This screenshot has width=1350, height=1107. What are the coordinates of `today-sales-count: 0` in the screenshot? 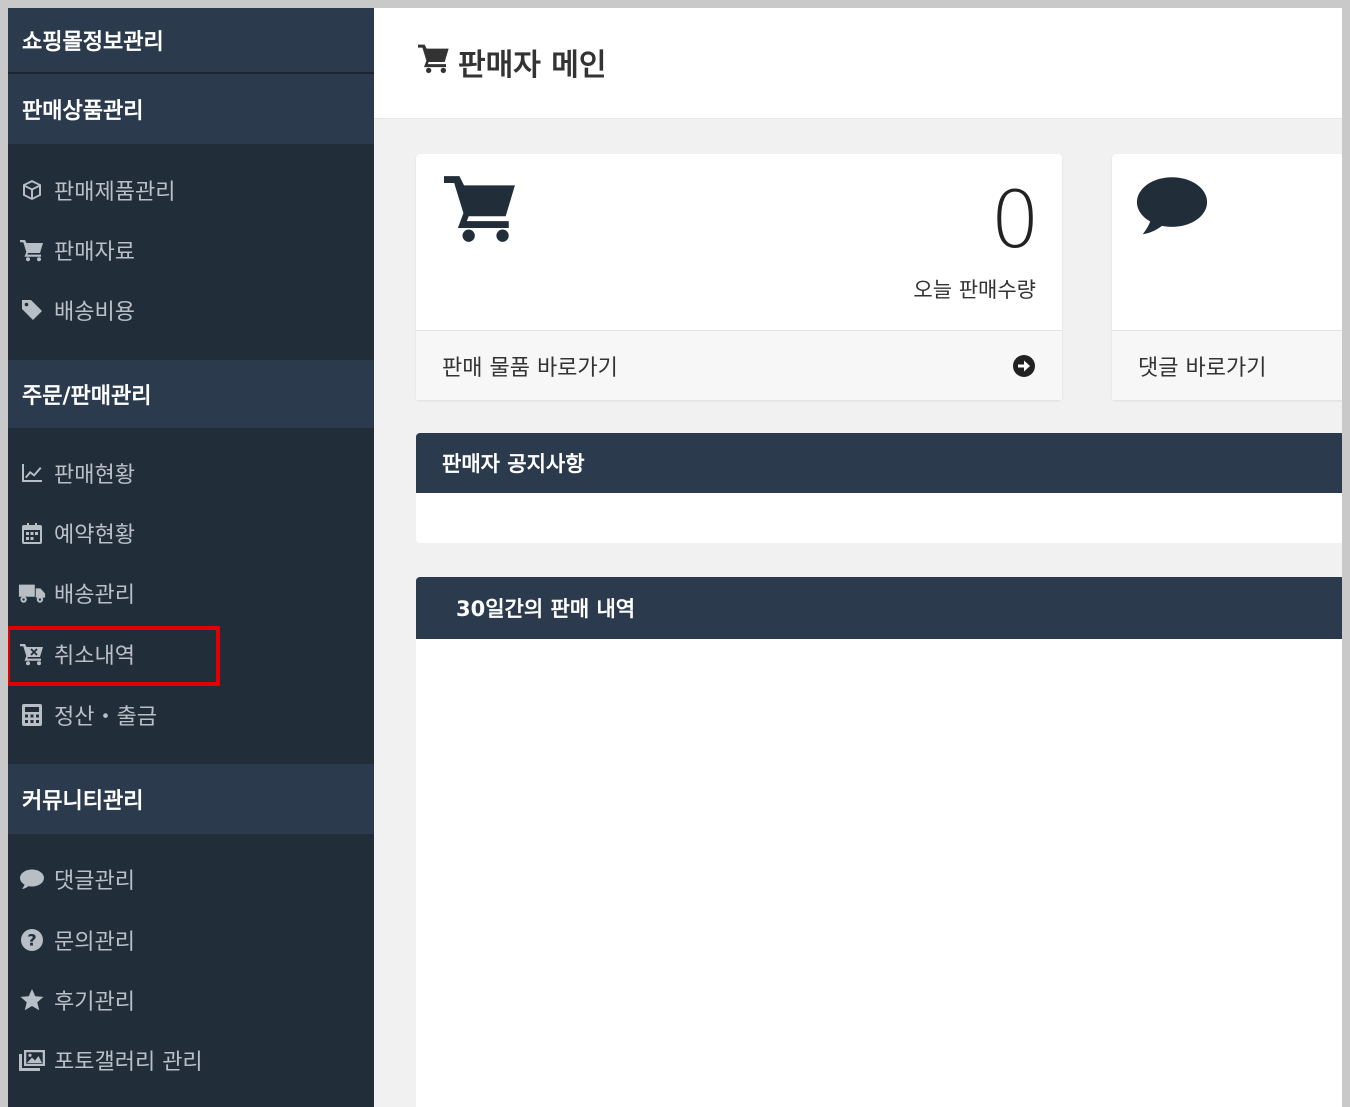 It's located at (1015, 221).